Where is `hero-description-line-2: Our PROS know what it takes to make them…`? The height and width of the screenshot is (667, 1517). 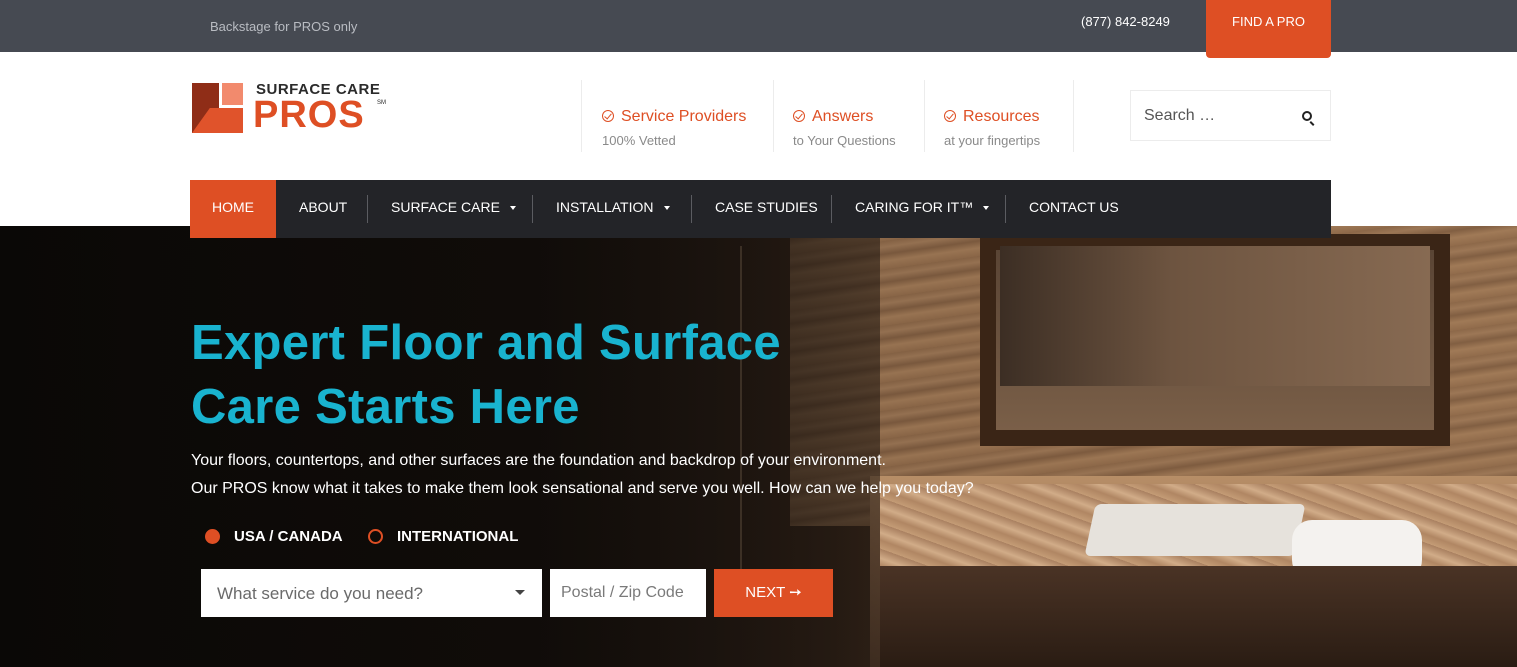
hero-description-line-2: Our PROS know what it takes to make them… is located at coordinates (582, 488).